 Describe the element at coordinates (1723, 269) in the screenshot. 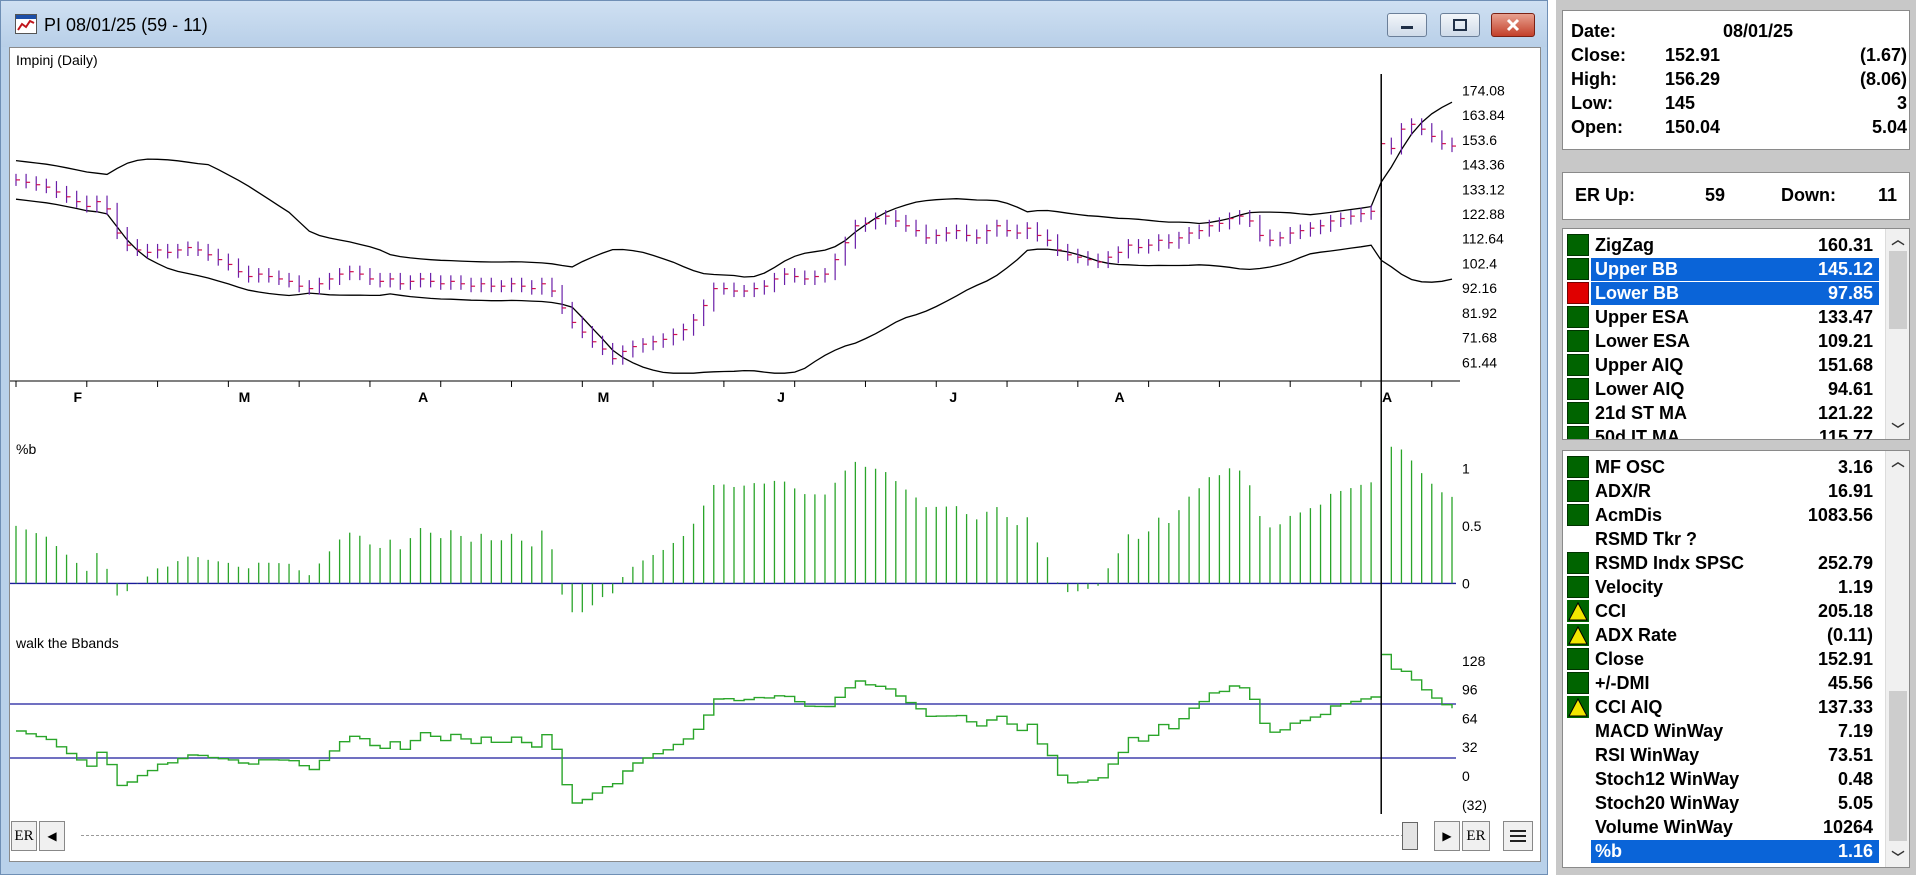

I see `indicator-row: Upper BB 145.12` at that location.